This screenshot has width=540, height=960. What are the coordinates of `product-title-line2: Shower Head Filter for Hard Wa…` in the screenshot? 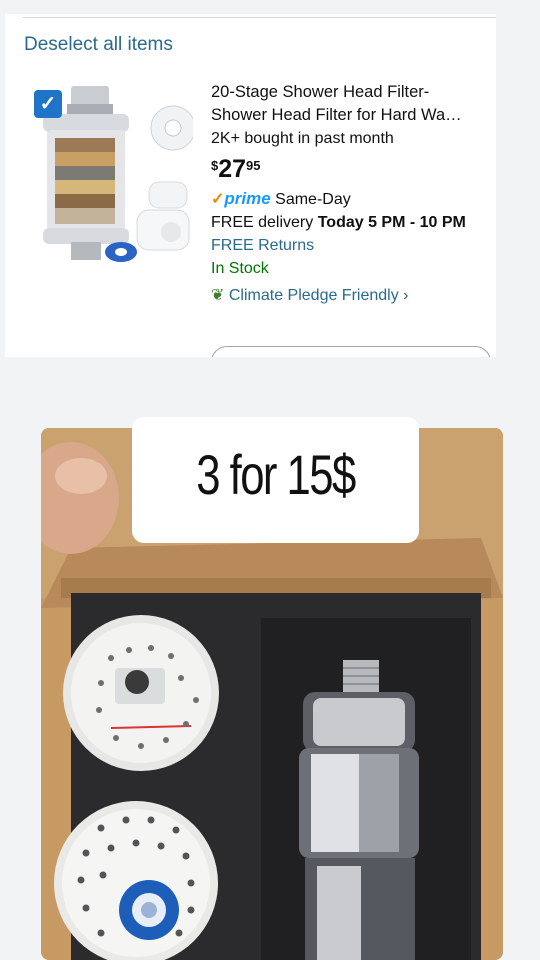 It's located at (352, 115).